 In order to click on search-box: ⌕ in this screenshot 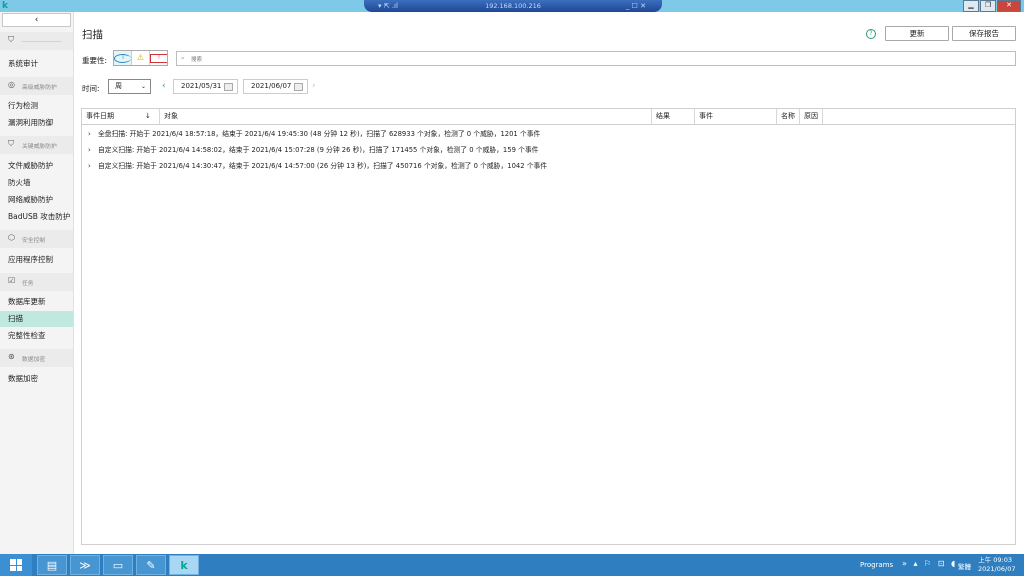, I will do `click(596, 58)`.